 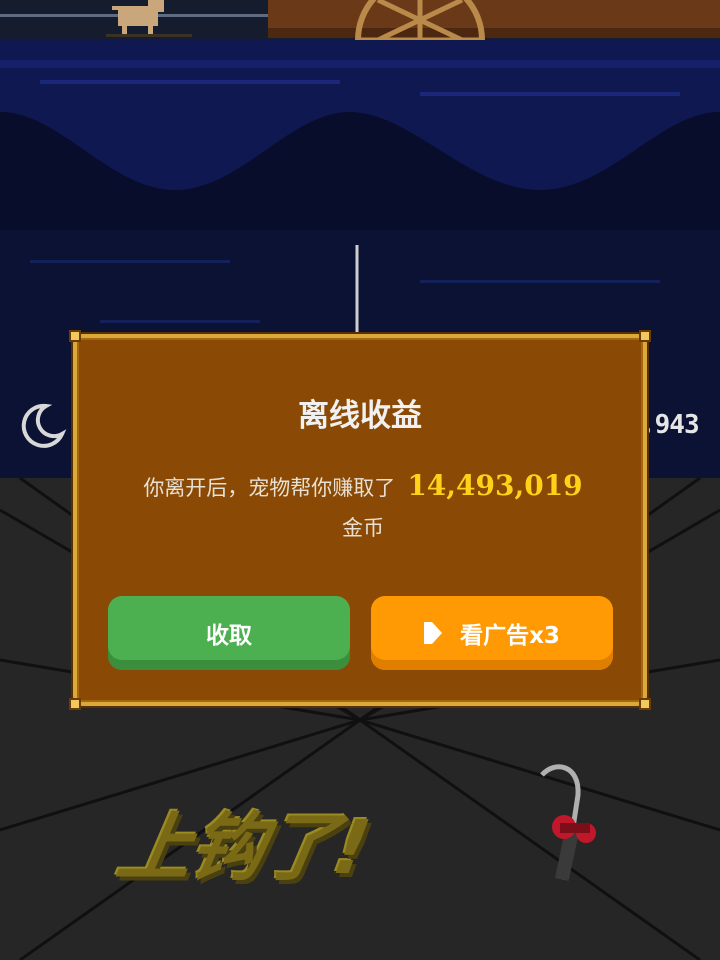 I want to click on dialog-title: 离线收益, so click(x=360, y=416).